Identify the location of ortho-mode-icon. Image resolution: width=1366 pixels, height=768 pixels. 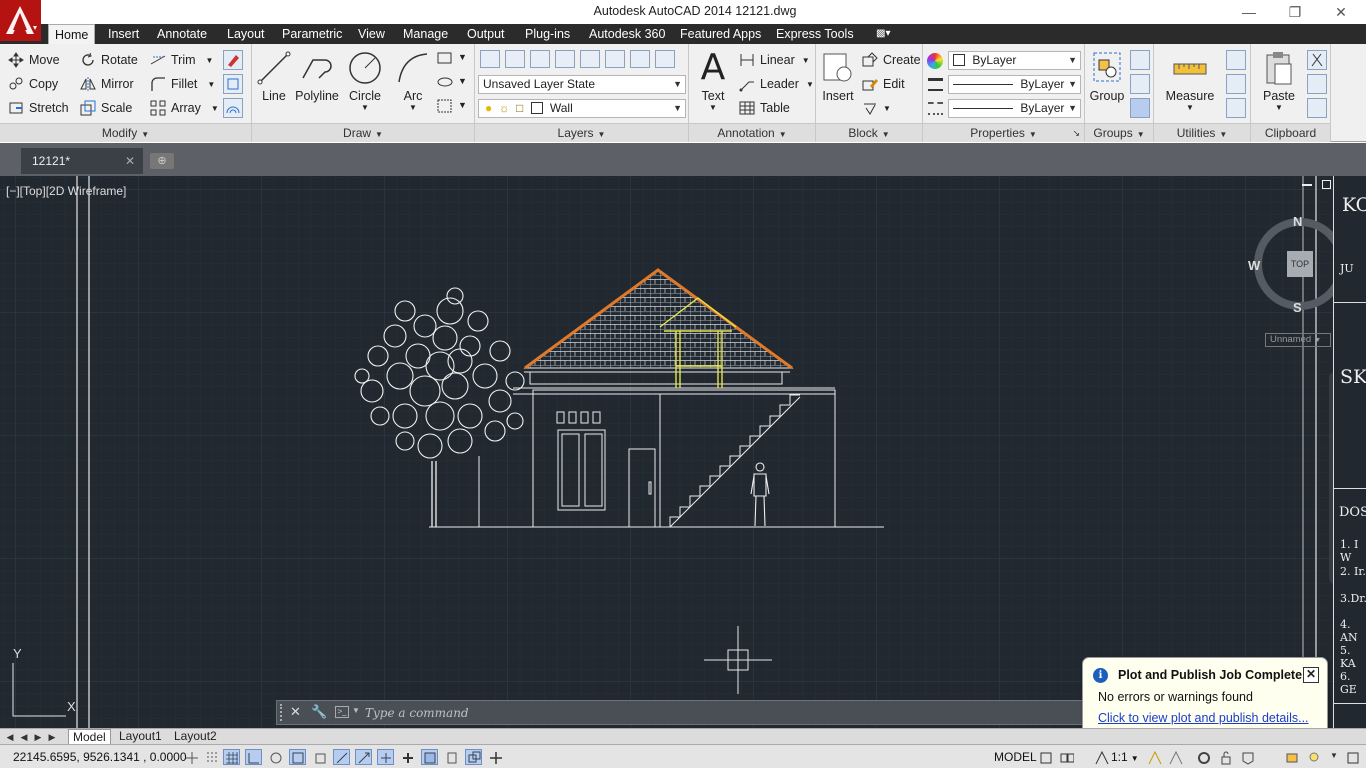
(253, 757).